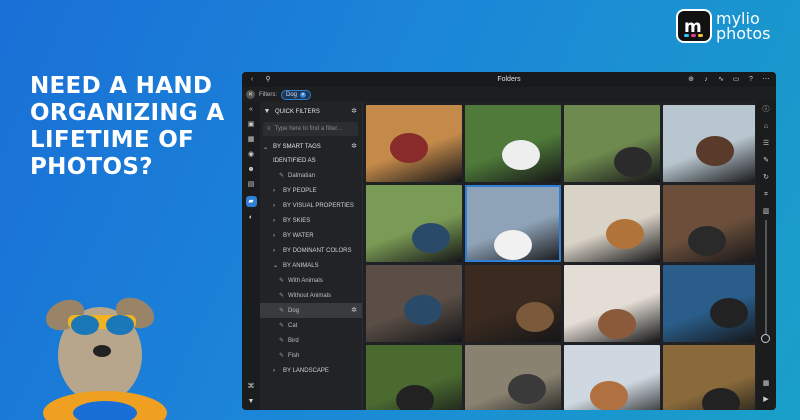  Describe the element at coordinates (509, 79) in the screenshot. I see `title-bar: ‹ ⚲ Folders ⊕ ♪ ∿ ▭ ? ⋯` at that location.